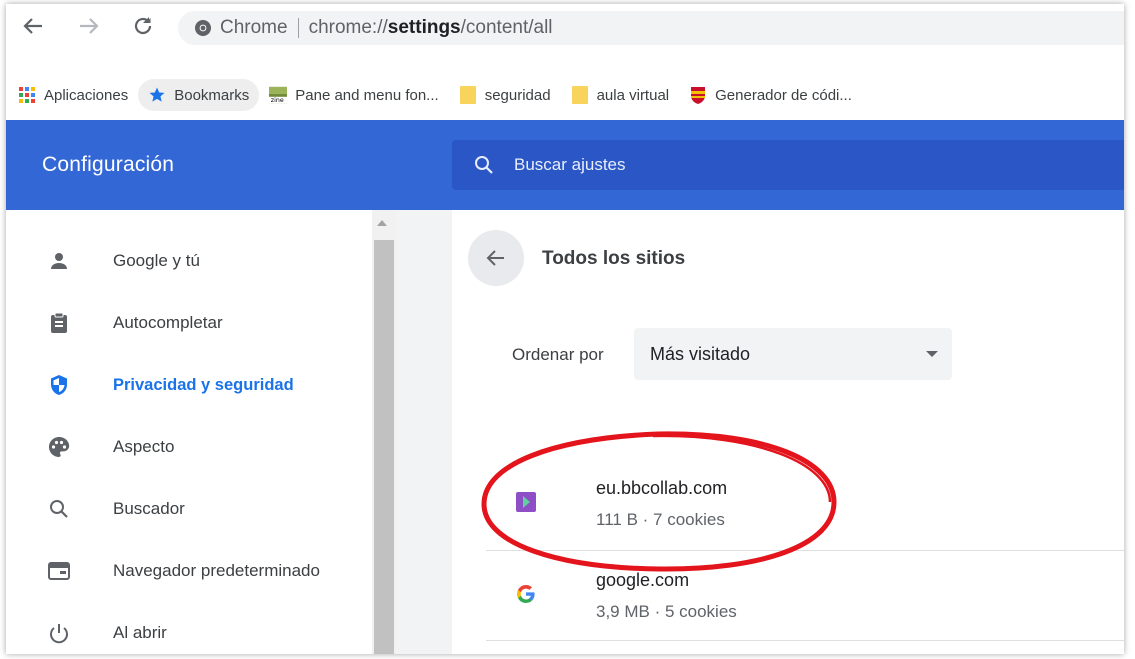 The image size is (1135, 659). I want to click on sidebar-item-privacidad: Privacidad y seguridad, so click(193, 385).